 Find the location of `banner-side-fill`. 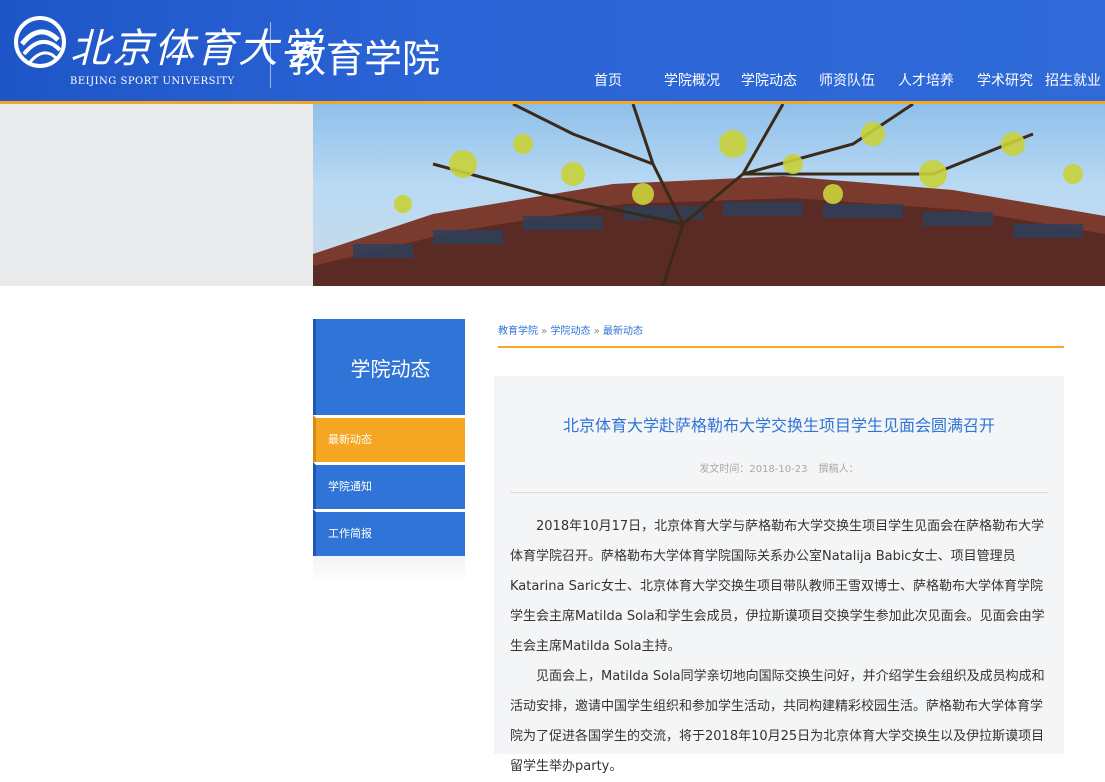

banner-side-fill is located at coordinates (156, 195).